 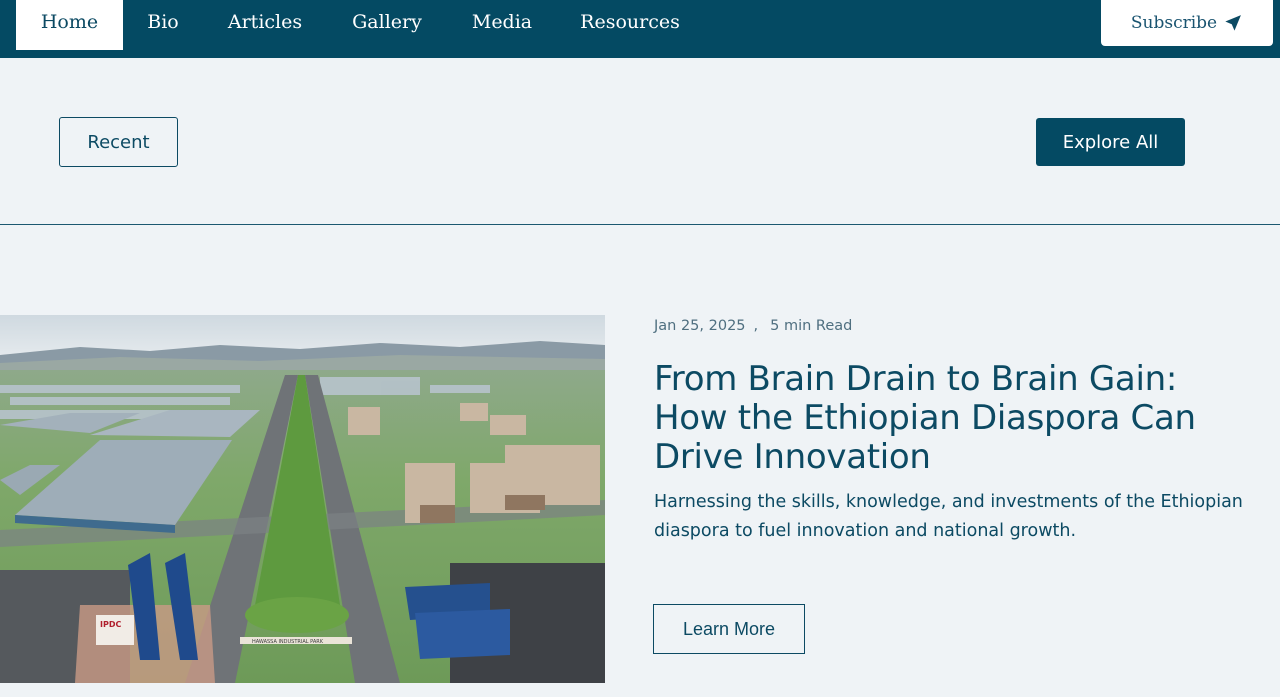 I want to click on article-meta: Jan 25, 2025, 5 min Read, so click(x=753, y=326).